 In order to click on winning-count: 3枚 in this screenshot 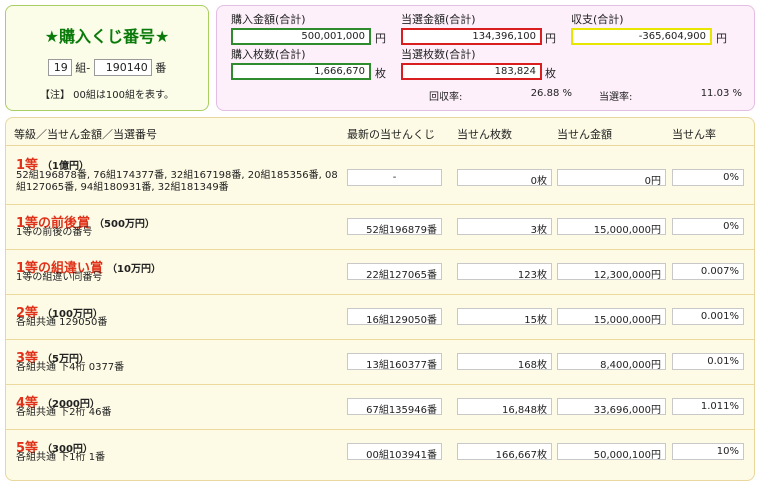, I will do `click(504, 227)`.